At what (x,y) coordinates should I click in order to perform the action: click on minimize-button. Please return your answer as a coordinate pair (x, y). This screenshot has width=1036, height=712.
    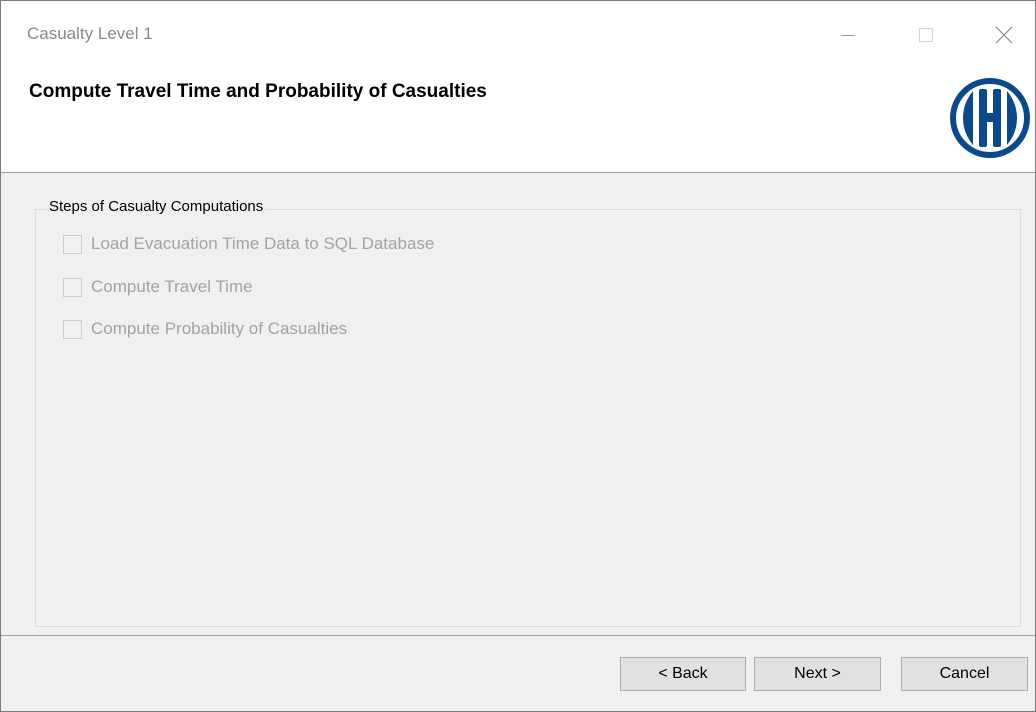
    Looking at the image, I should click on (848, 35).